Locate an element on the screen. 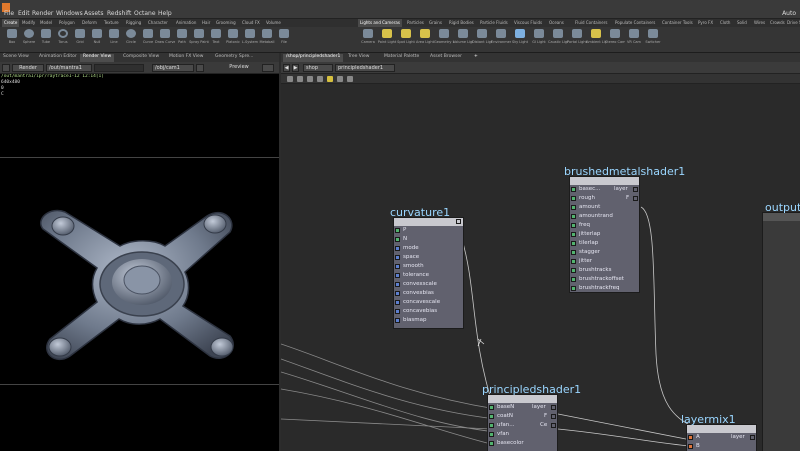  tool-volume-light: Volume Light is located at coordinates (463, 40).